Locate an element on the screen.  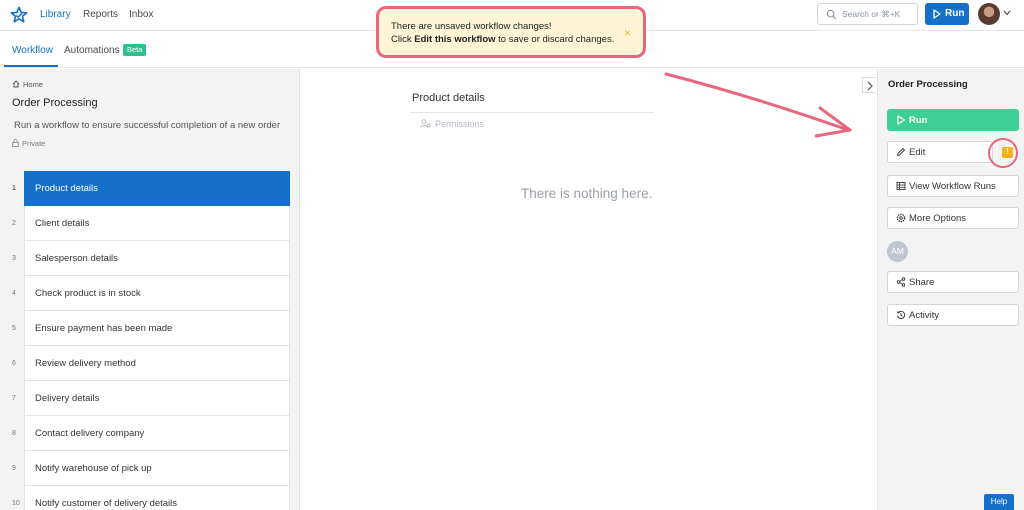
nav-library: Library is located at coordinates (55, 14).